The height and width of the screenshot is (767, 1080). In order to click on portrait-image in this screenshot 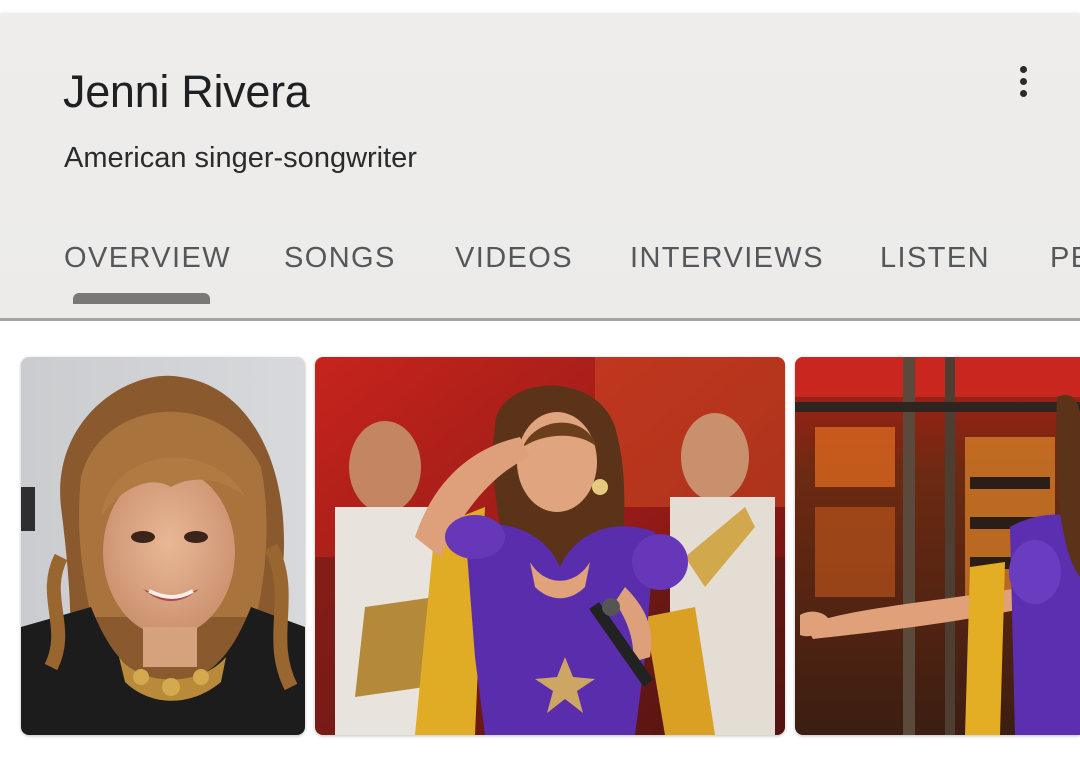, I will do `click(163, 546)`.